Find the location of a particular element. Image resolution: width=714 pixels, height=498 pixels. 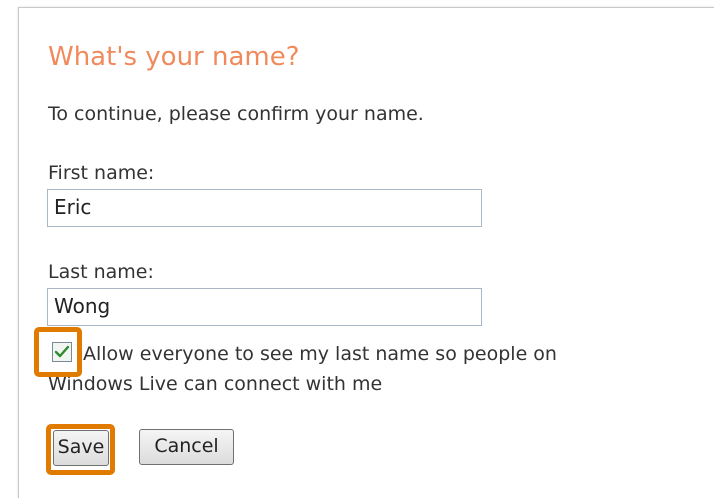

page-title: What's your name? is located at coordinates (174, 57).